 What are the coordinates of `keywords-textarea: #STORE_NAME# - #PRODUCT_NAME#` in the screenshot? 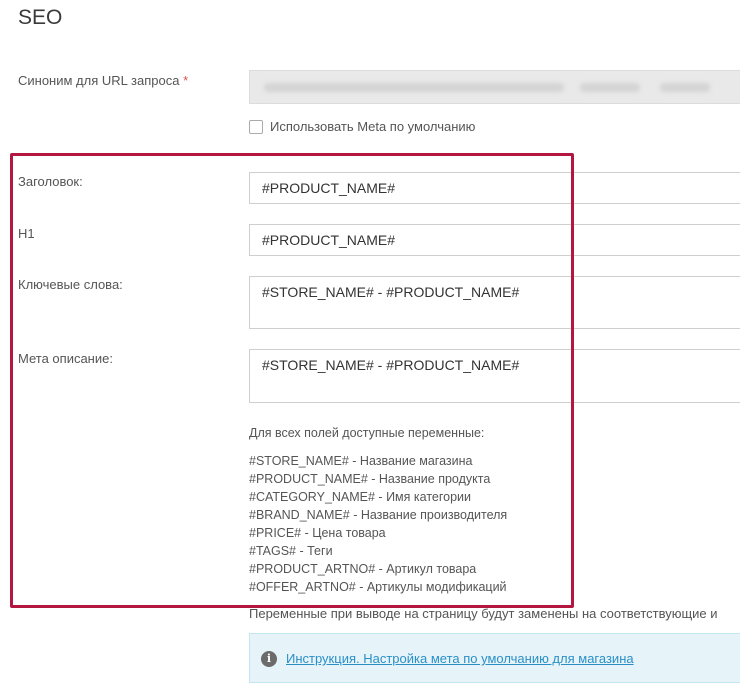 It's located at (494, 302).